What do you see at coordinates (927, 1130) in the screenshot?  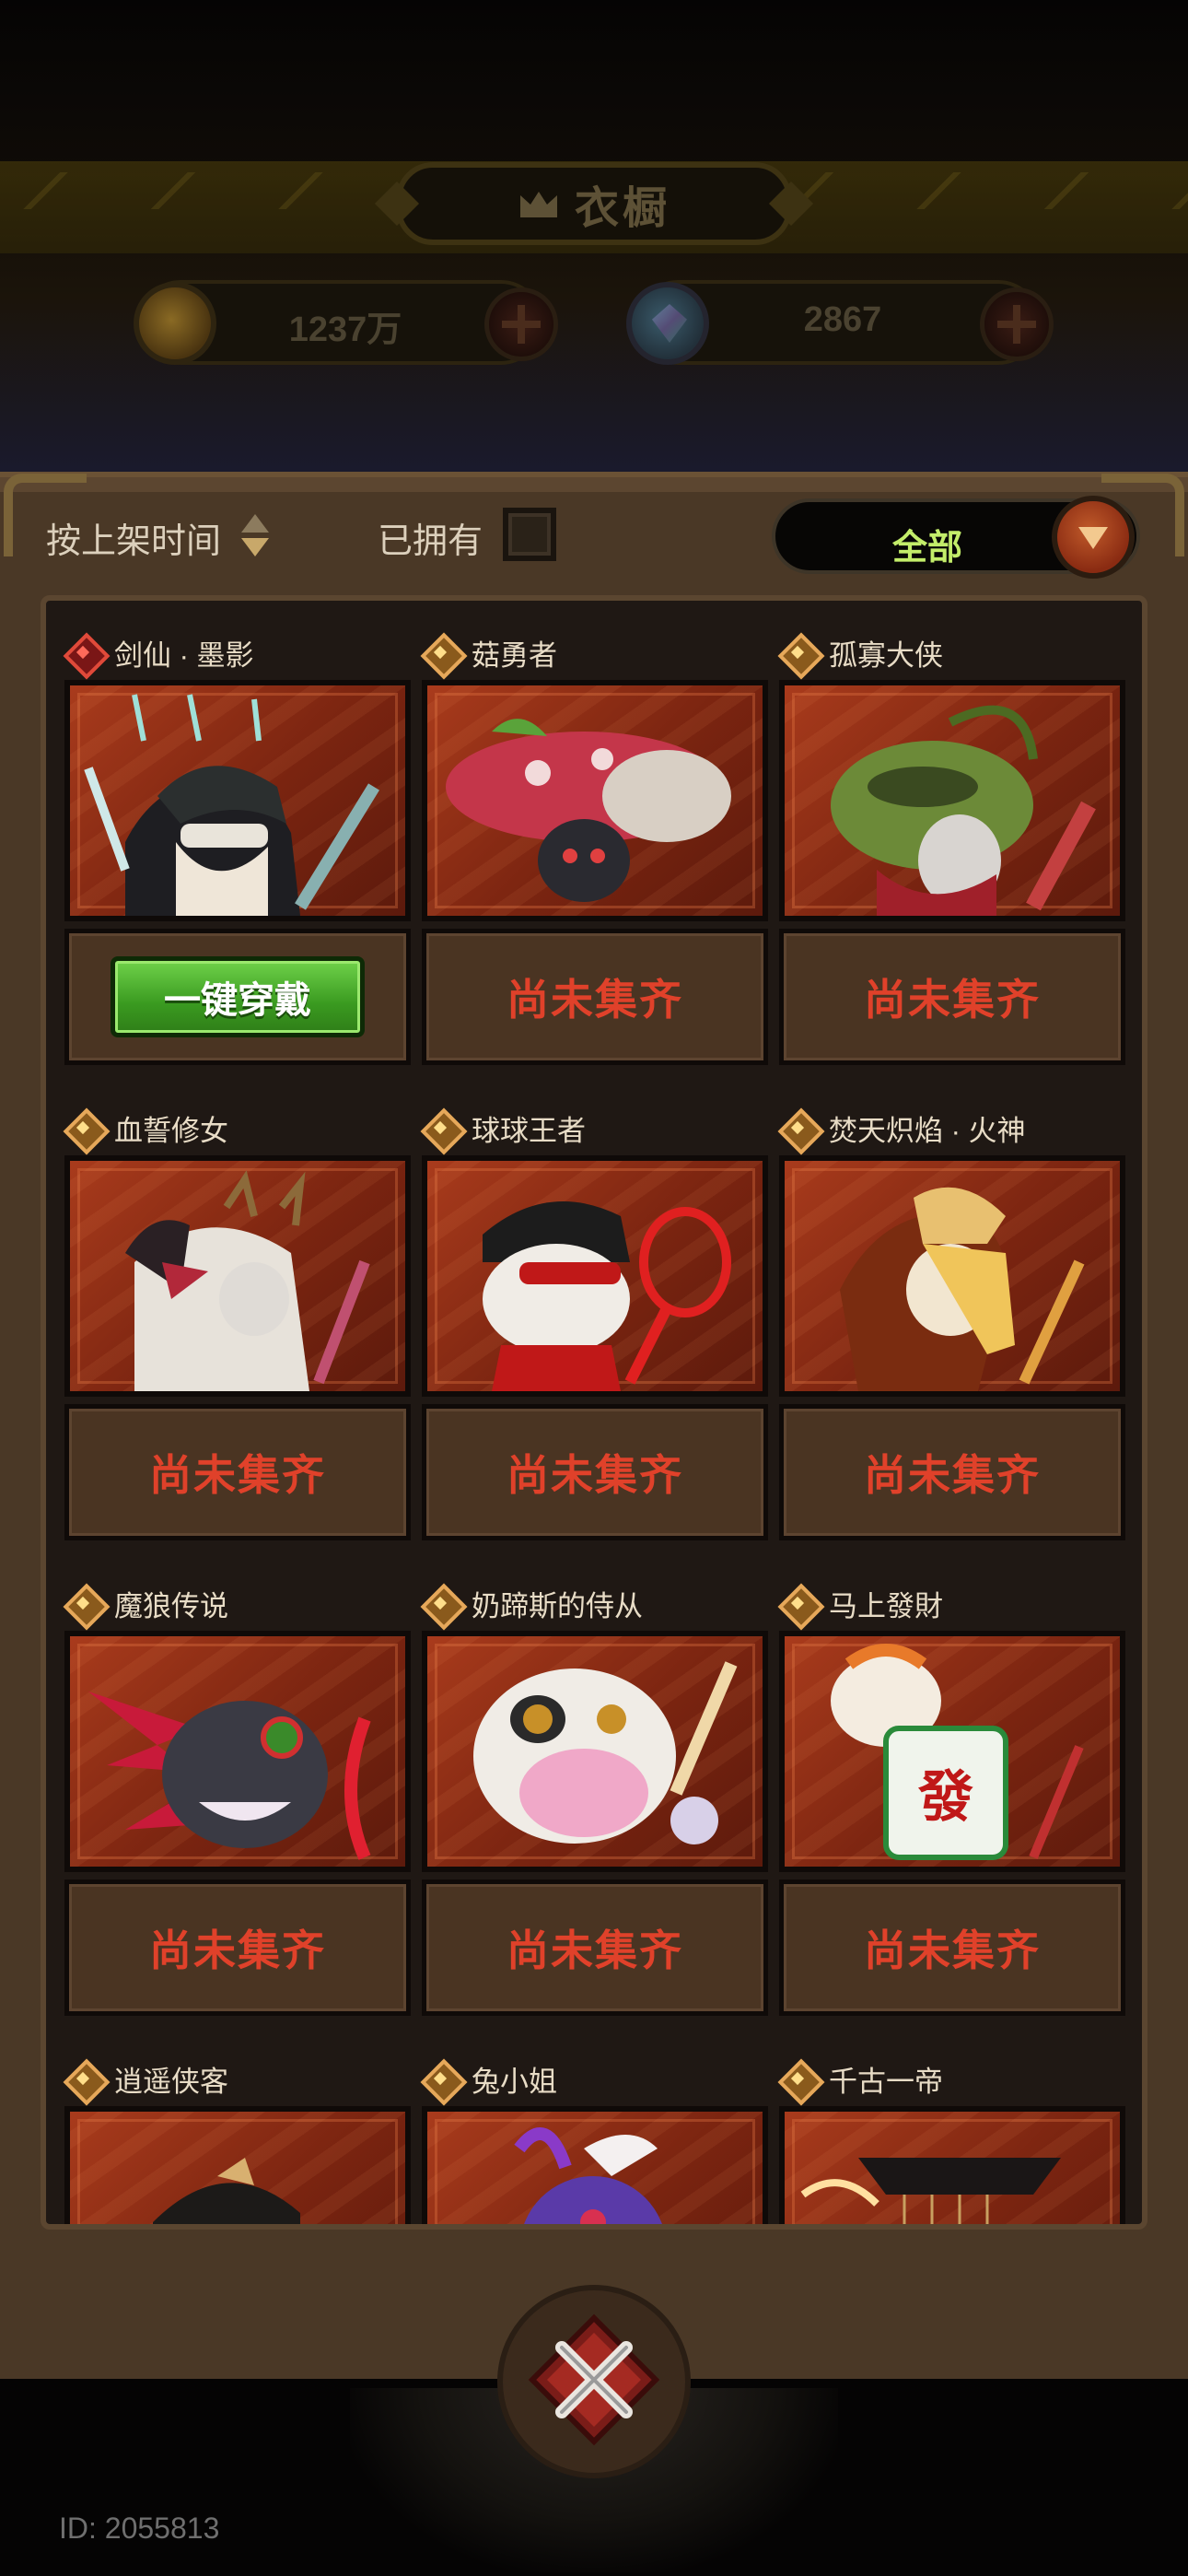 I see `skin-name: 焚天炽焰 · 火神` at bounding box center [927, 1130].